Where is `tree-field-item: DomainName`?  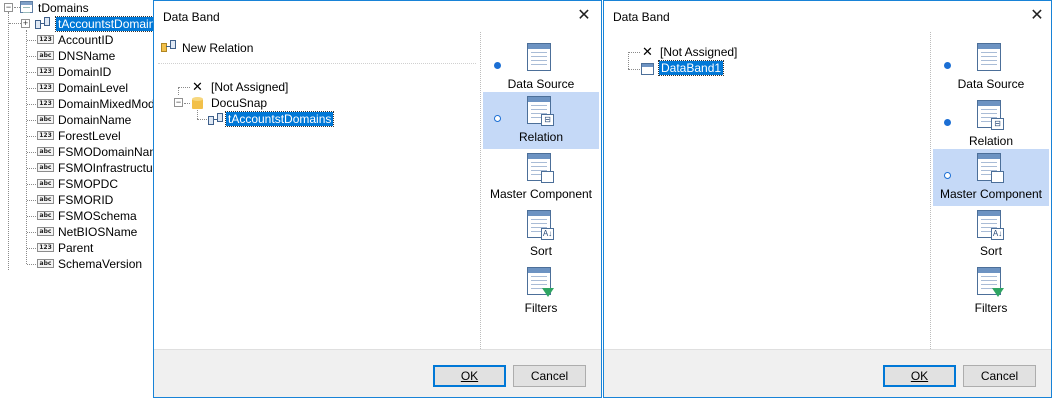 tree-field-item: DomainName is located at coordinates (94, 120).